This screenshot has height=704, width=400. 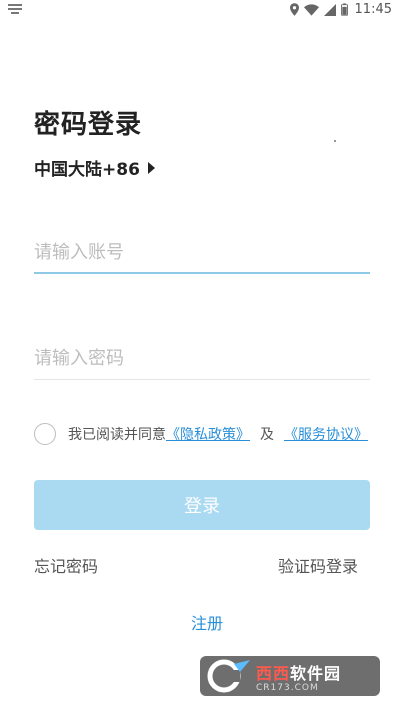 I want to click on watermark-title: 西西软件园, so click(x=299, y=673).